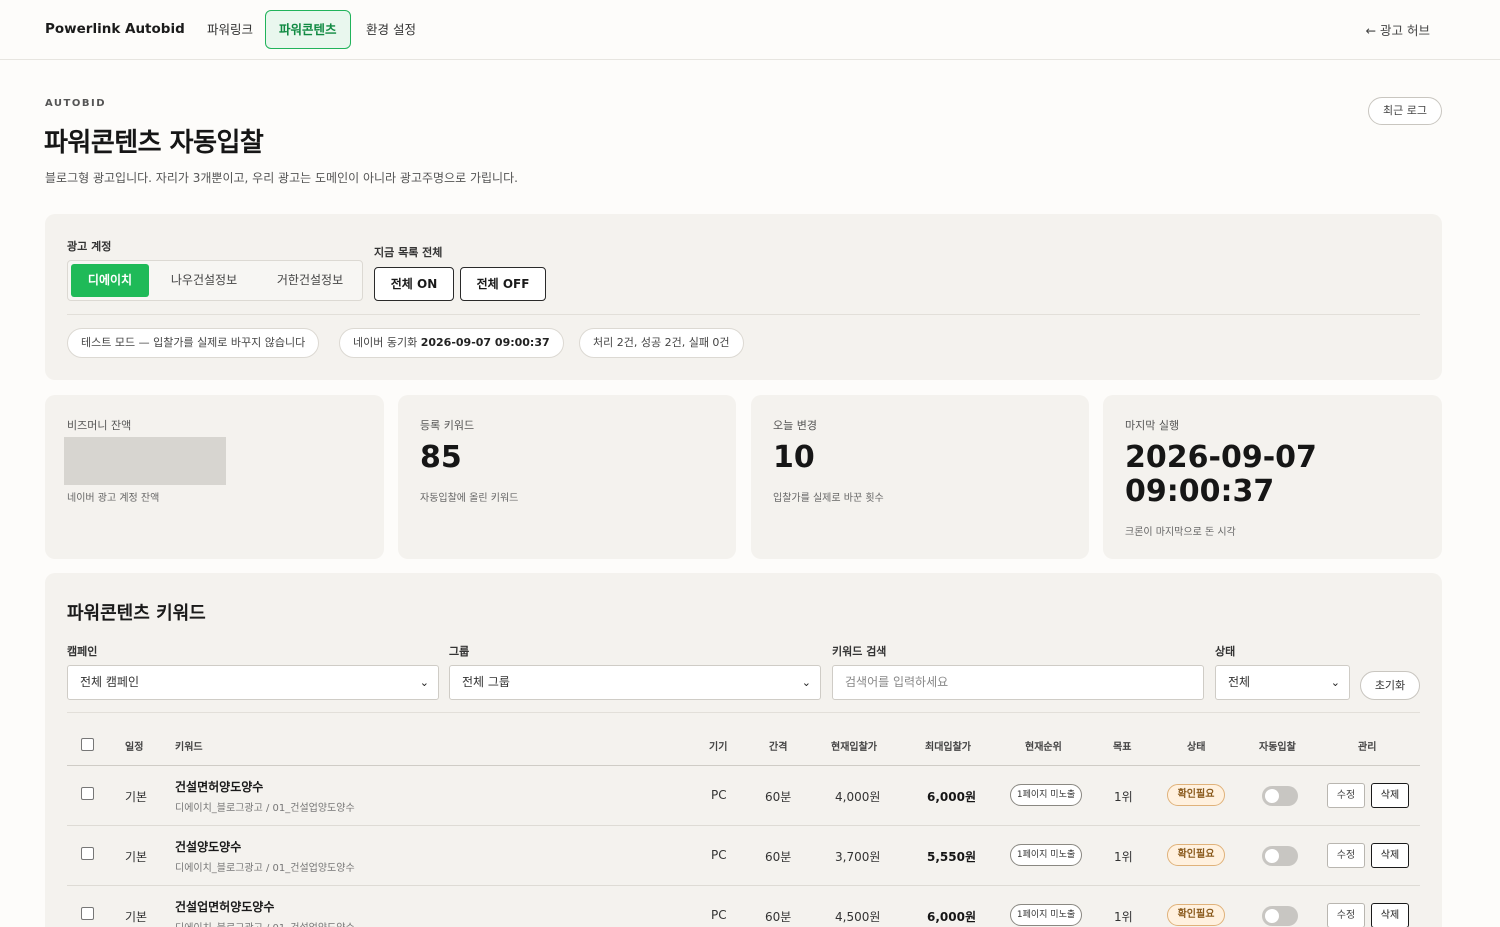 The width and height of the screenshot is (1500, 927). Describe the element at coordinates (858, 917) in the screenshot. I see `row-current-bid: 4,500원` at that location.